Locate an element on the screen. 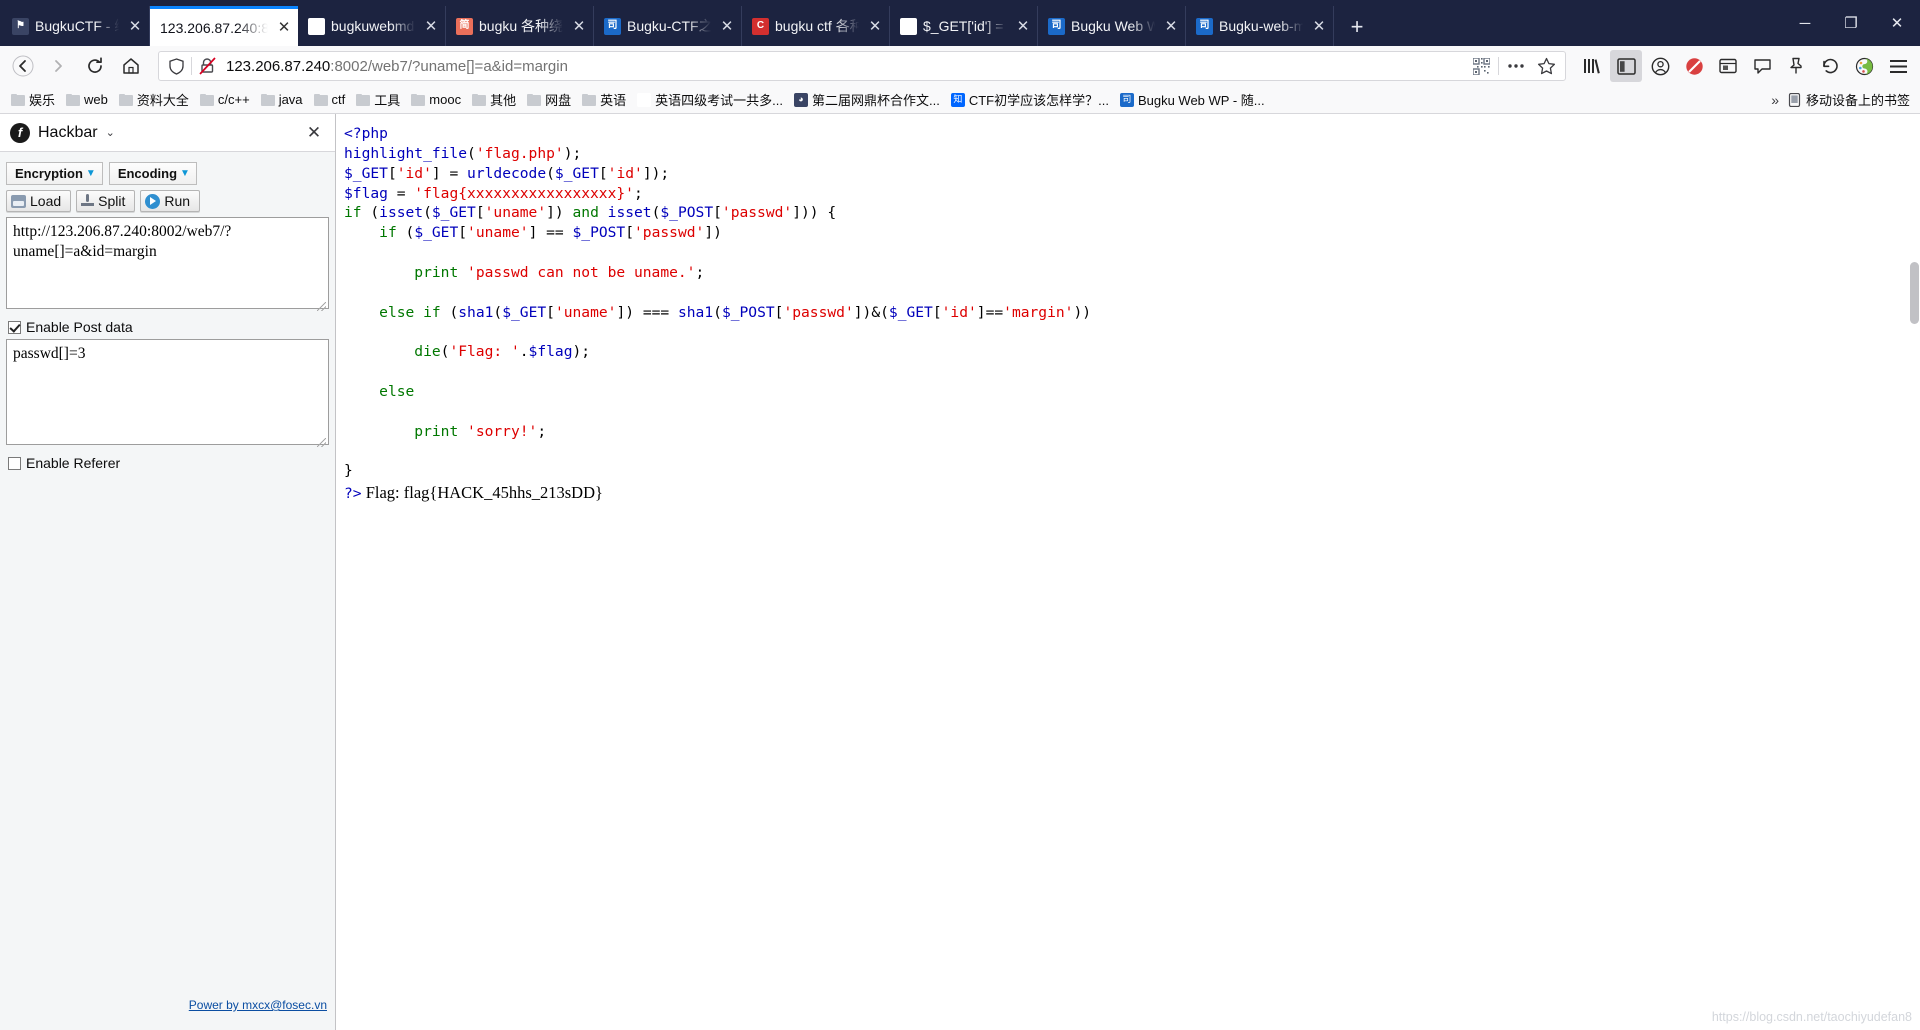 The width and height of the screenshot is (1920, 1030). hamburger-menu-icon is located at coordinates (1898, 66).